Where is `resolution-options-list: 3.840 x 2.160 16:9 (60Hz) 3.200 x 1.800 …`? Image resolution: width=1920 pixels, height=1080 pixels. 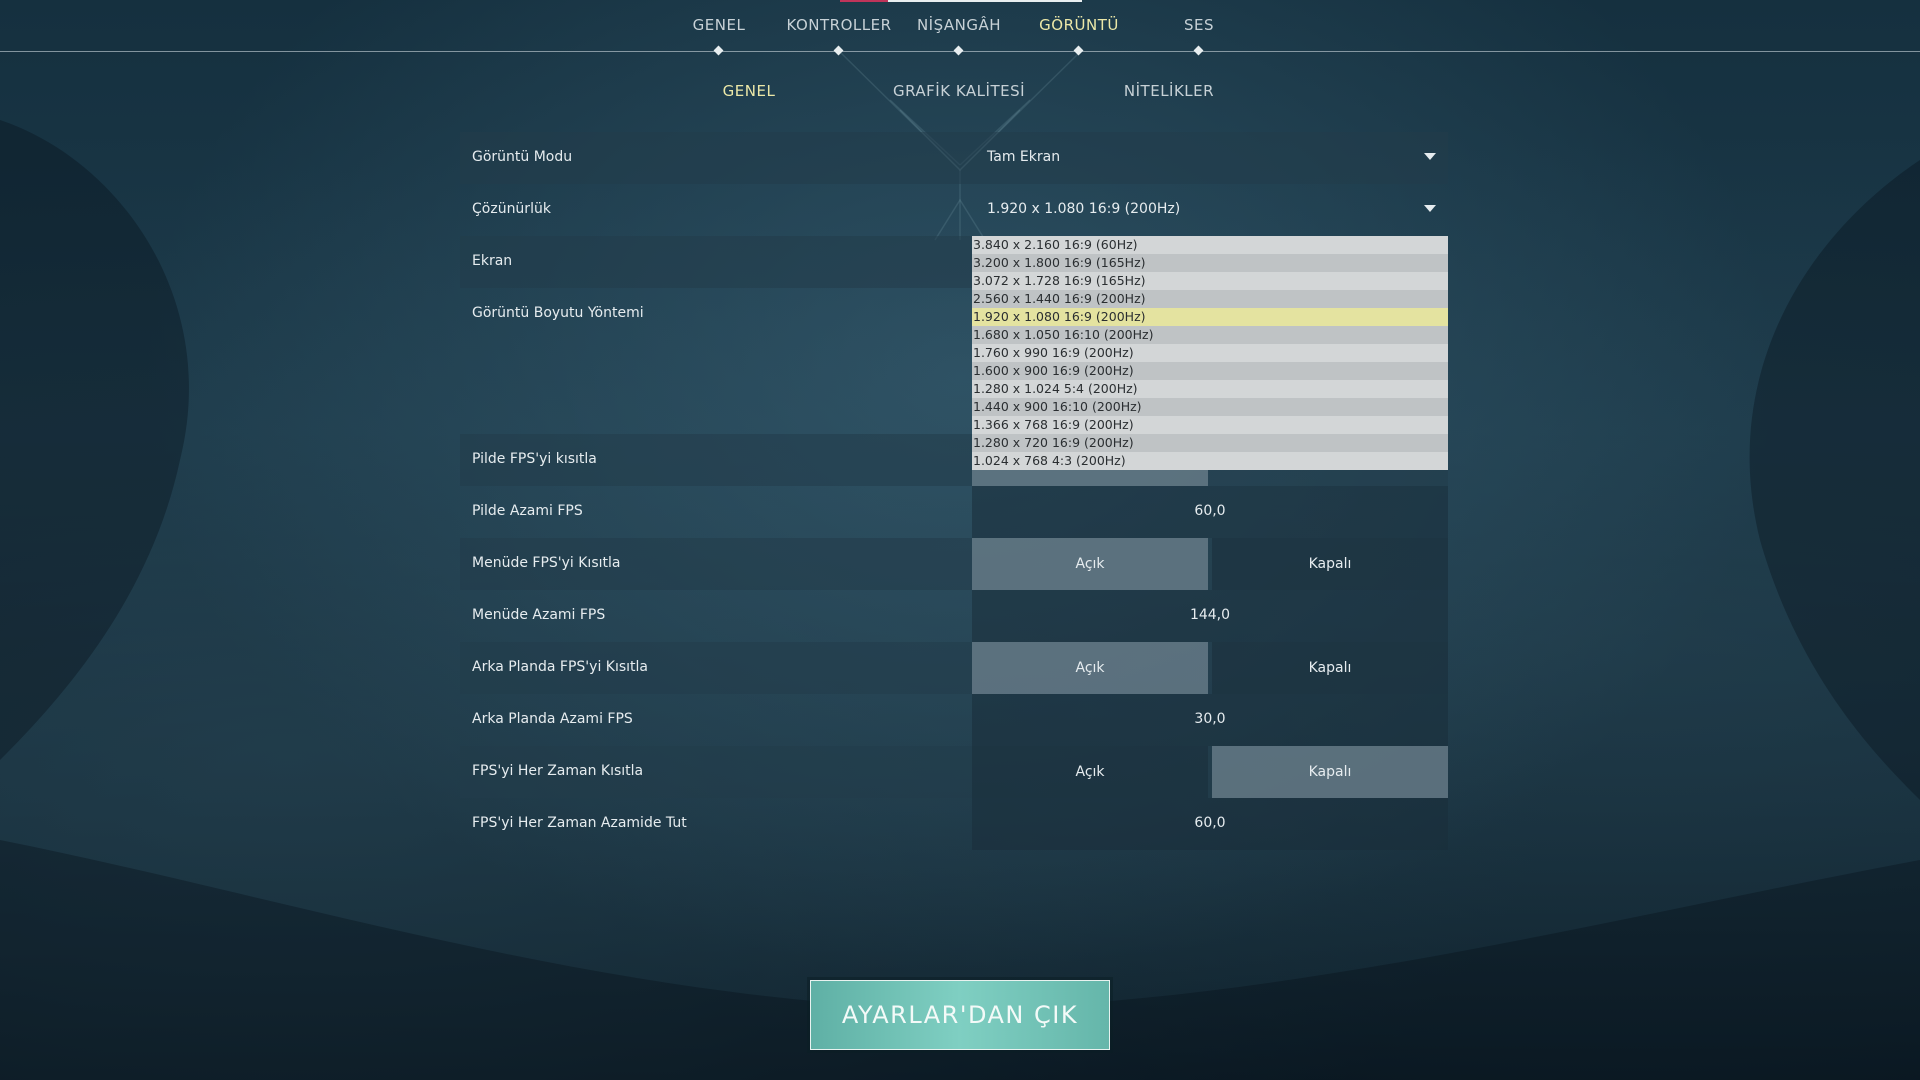 resolution-options-list: 3.840 x 2.160 16:9 (60Hz) 3.200 x 1.800 … is located at coordinates (1210, 353).